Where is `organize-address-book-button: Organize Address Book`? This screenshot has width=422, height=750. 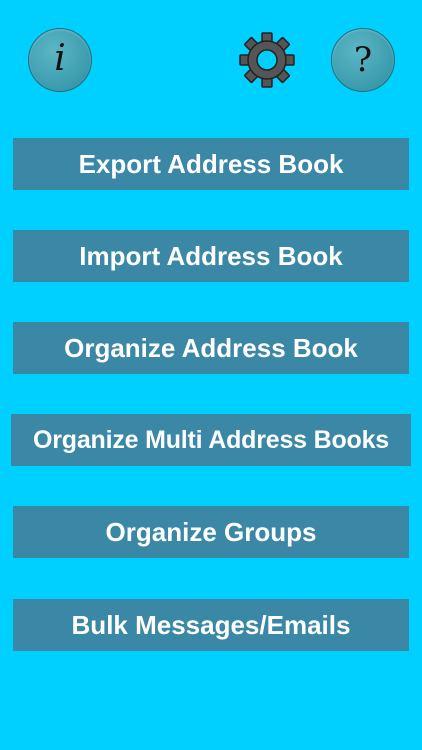
organize-address-book-button: Organize Address Book is located at coordinates (211, 348).